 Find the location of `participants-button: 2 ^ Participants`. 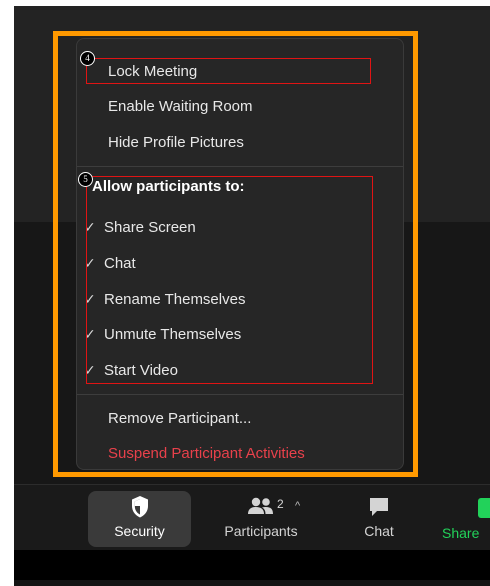

participants-button: 2 ^ Participants is located at coordinates (261, 519).